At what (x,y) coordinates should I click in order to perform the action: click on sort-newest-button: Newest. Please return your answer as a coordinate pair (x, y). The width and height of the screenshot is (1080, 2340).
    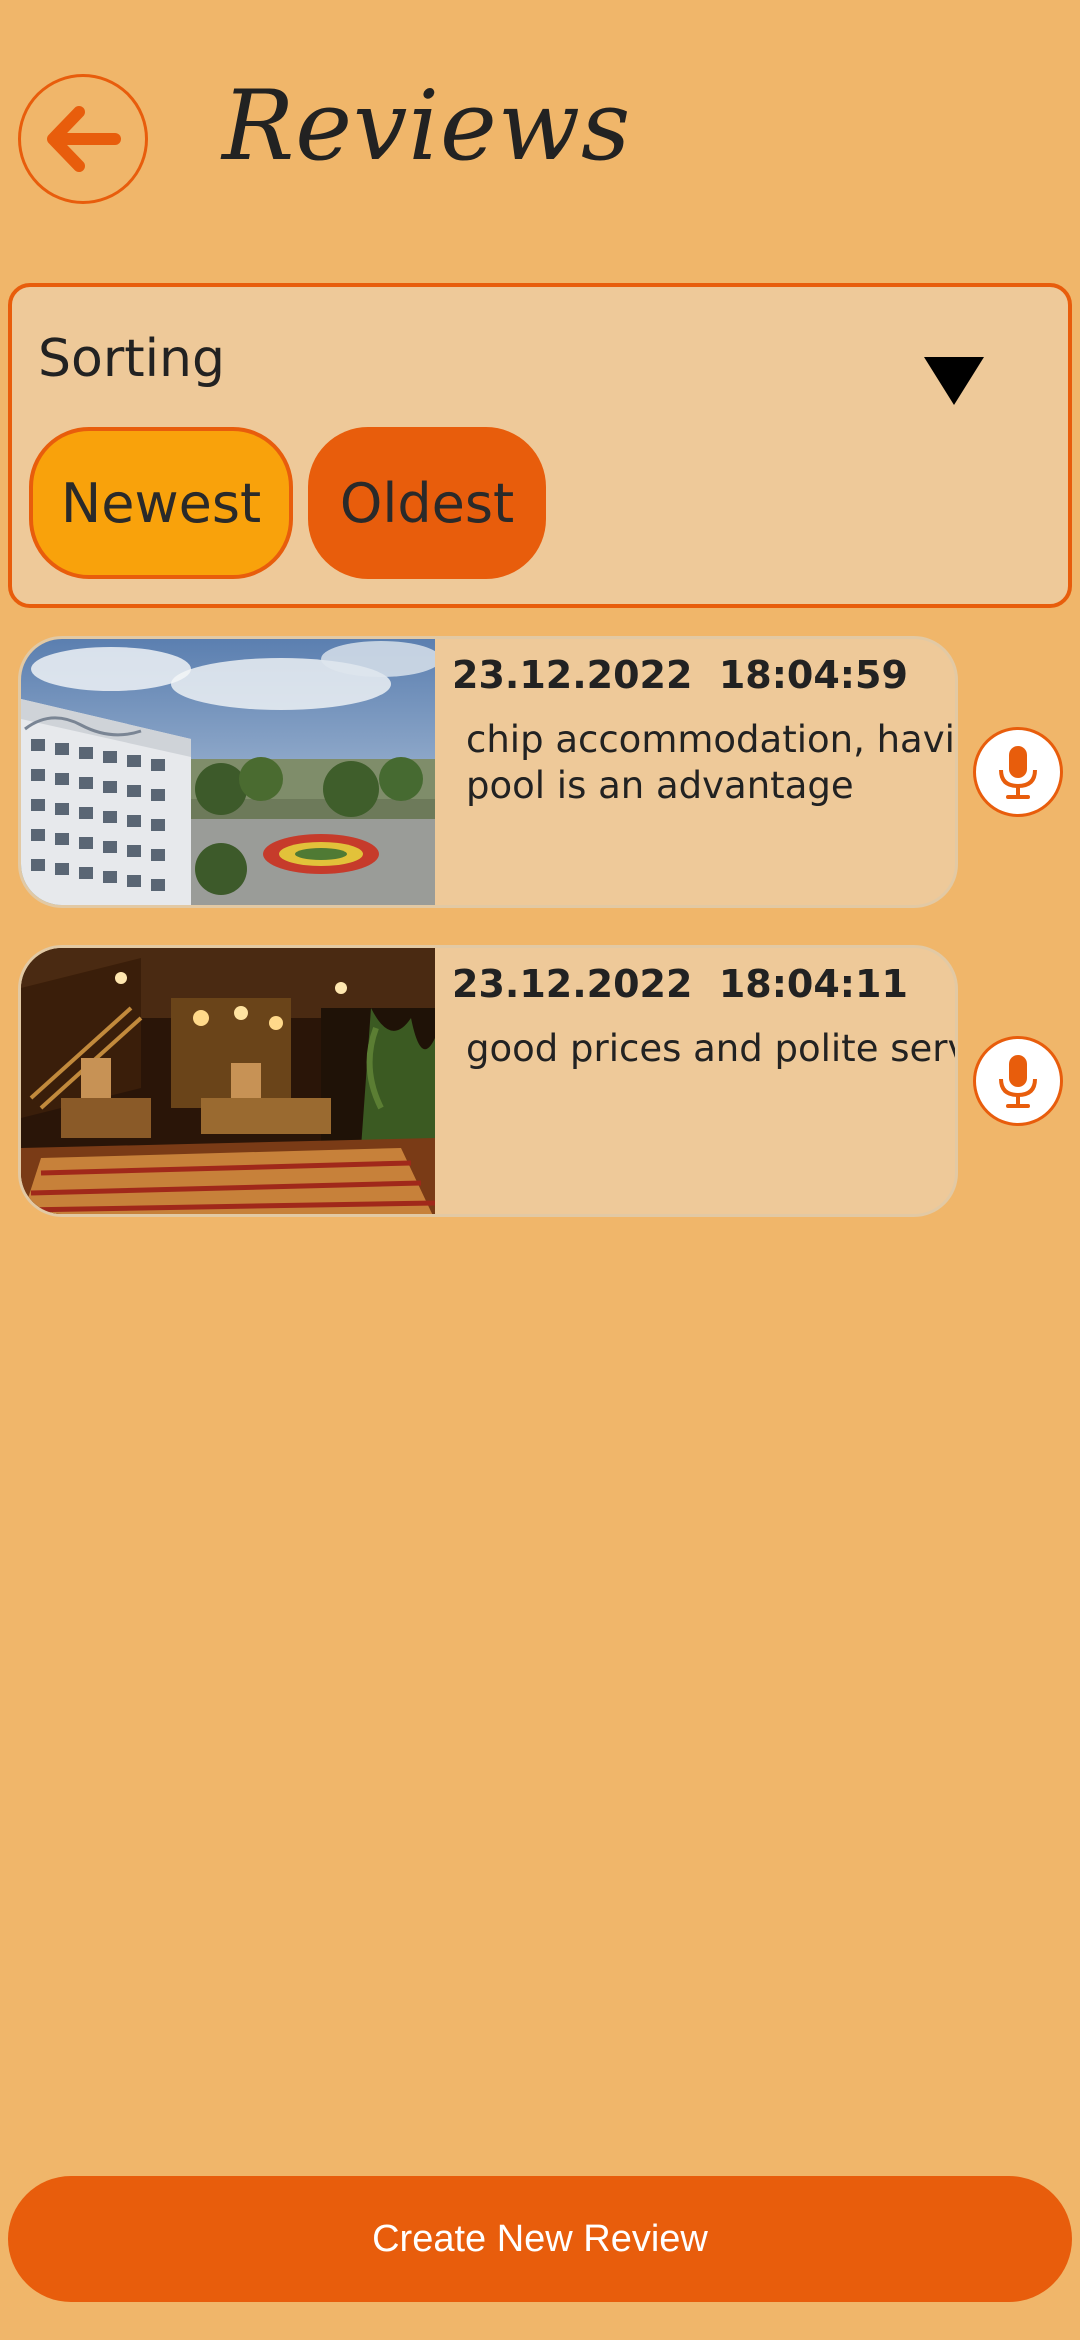
    Looking at the image, I should click on (161, 503).